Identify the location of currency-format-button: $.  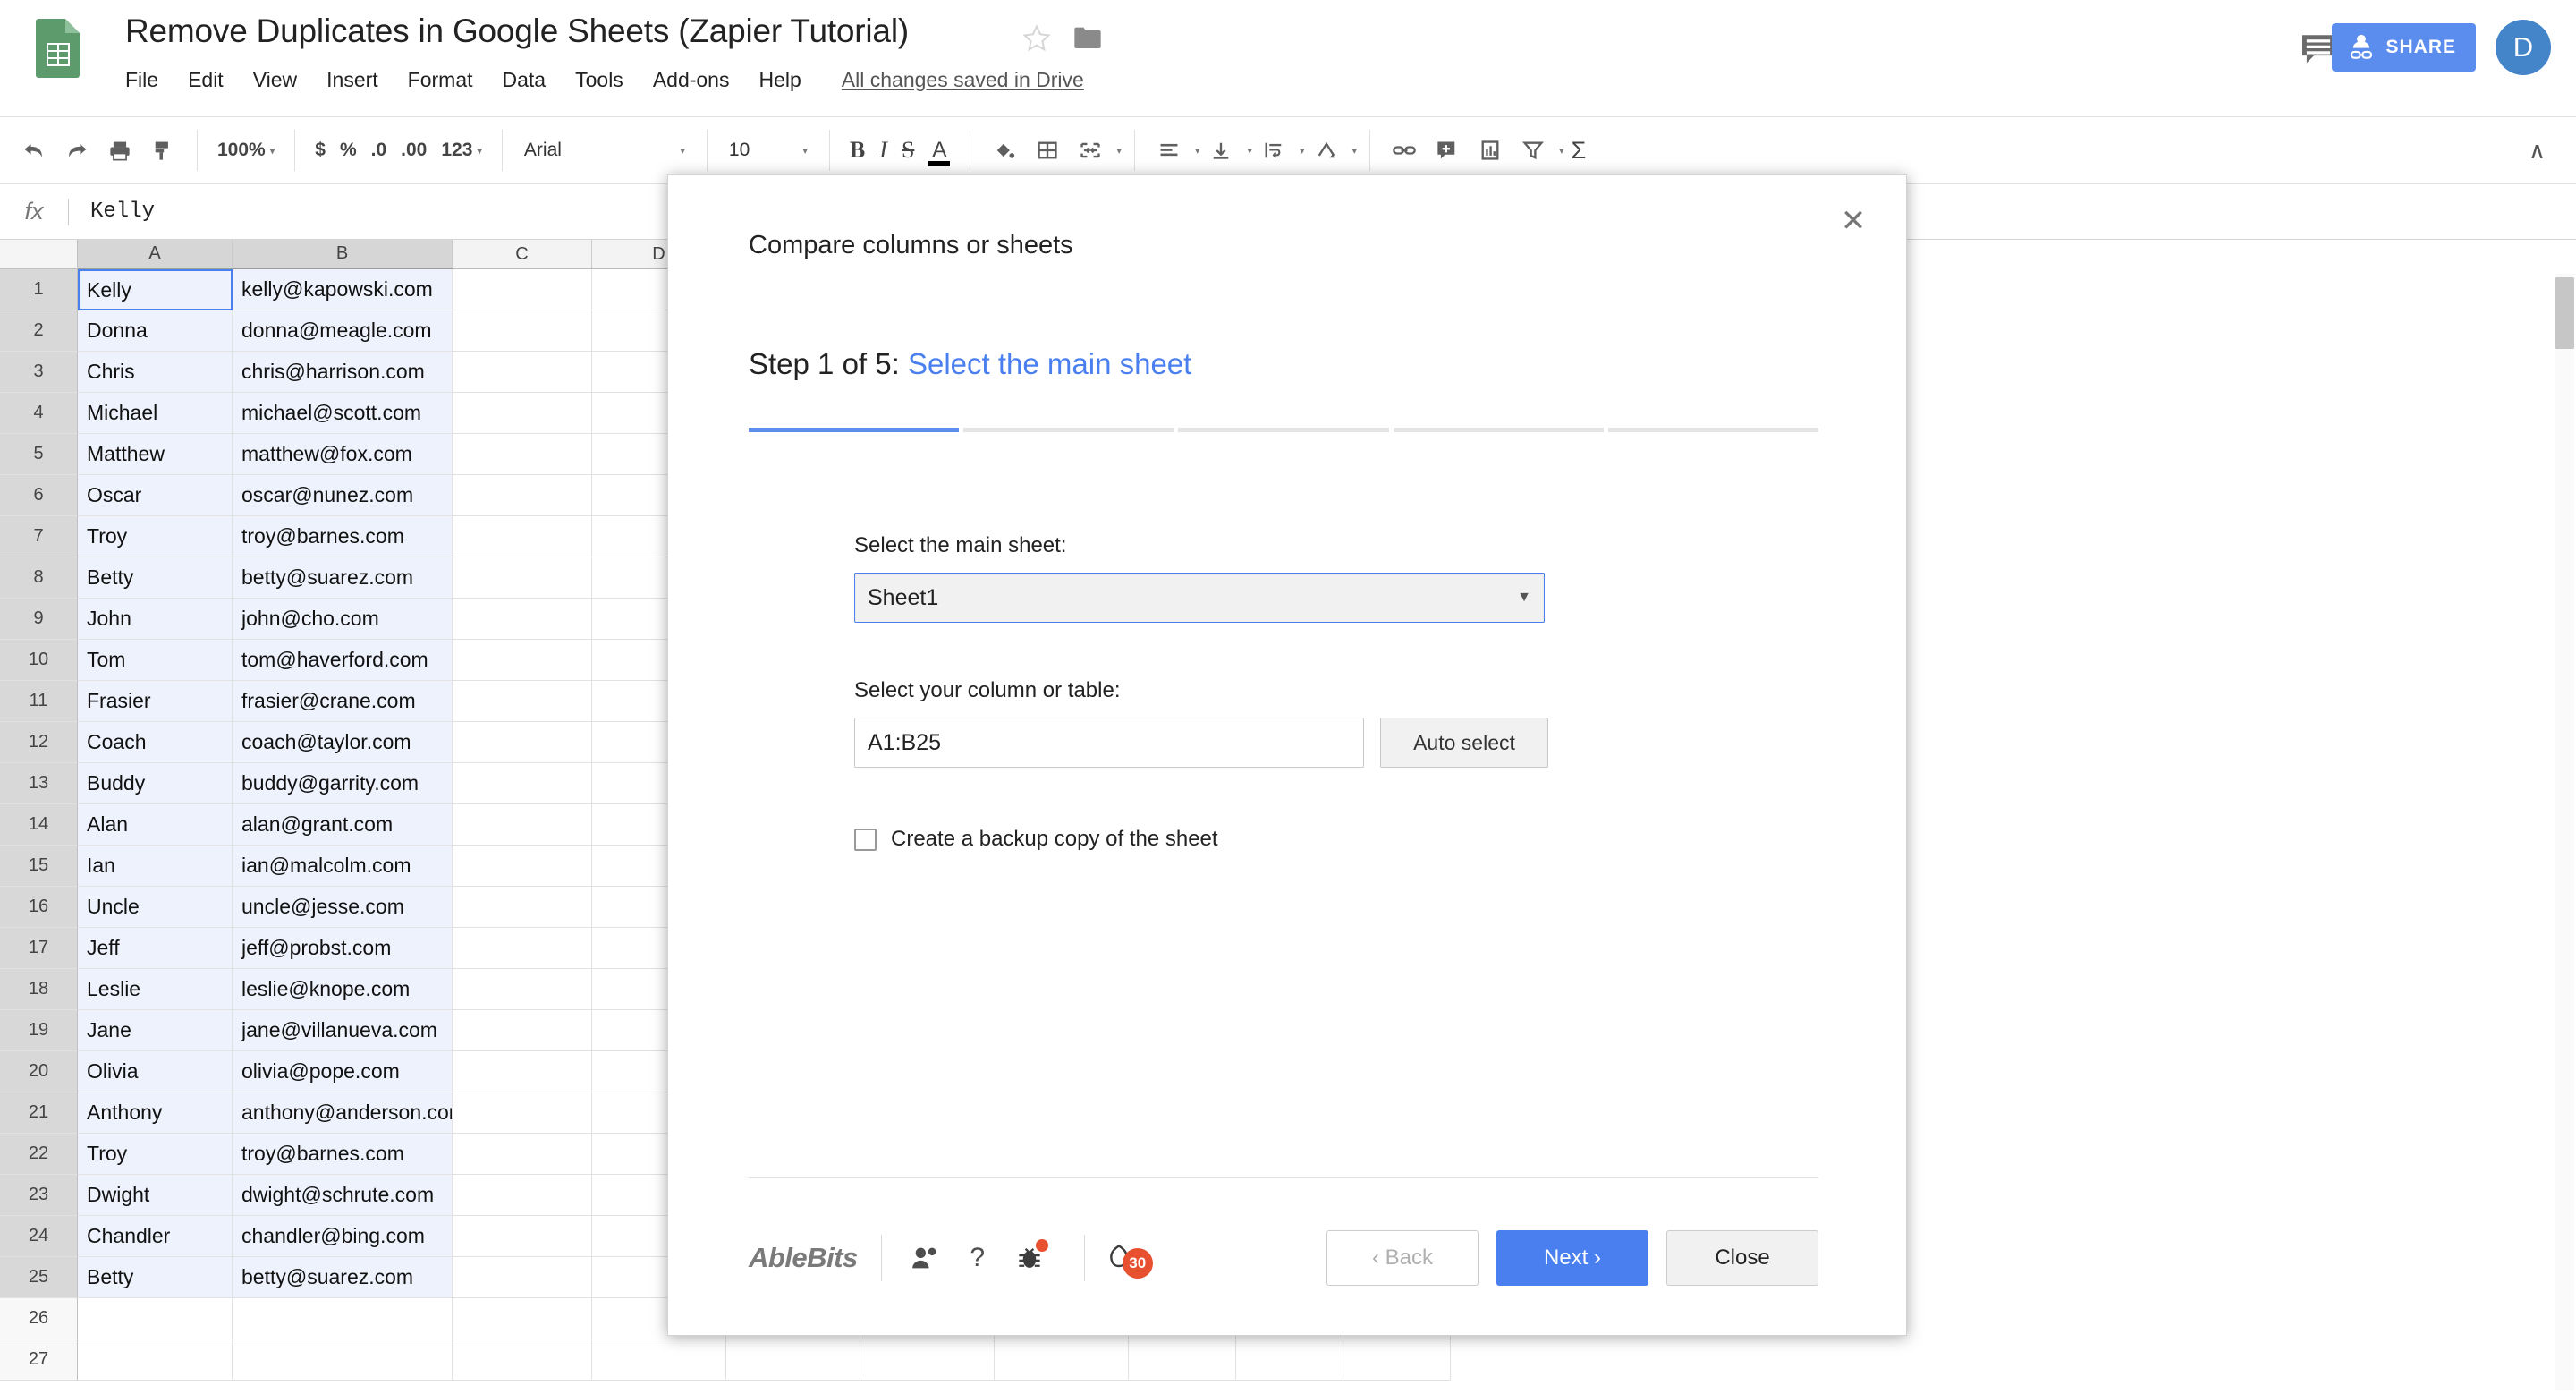
(320, 150).